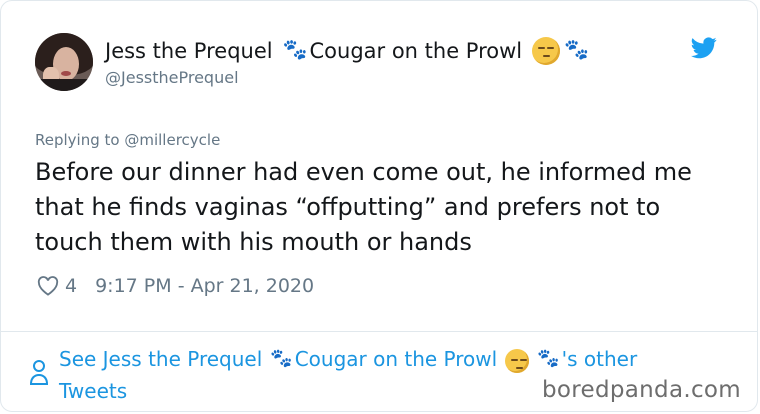 The image size is (760, 414). What do you see at coordinates (204, 286) in the screenshot?
I see `tweet-timestamp: 9:17 PM - Apr 21, 2020` at bounding box center [204, 286].